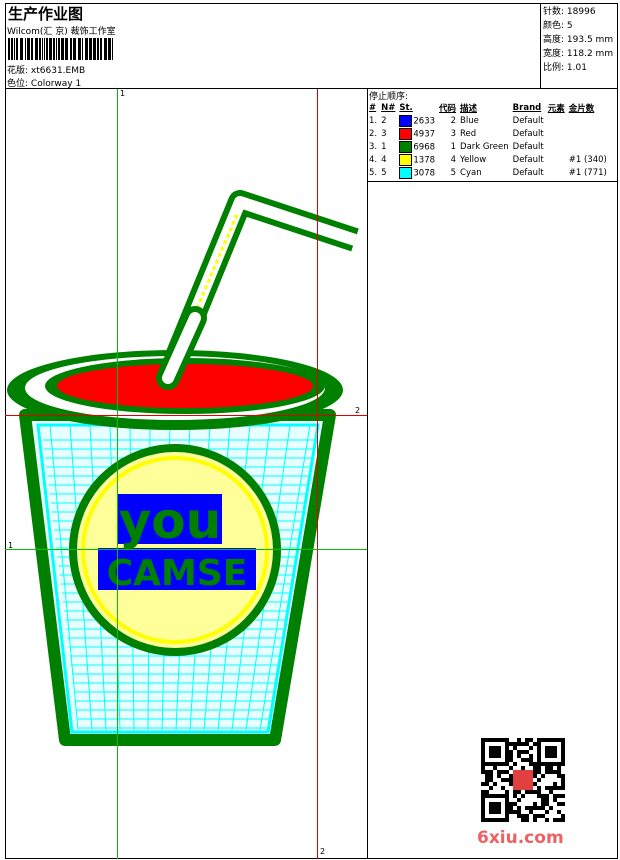 Image resolution: width=620 pixels, height=860 pixels. What do you see at coordinates (60, 49) in the screenshot?
I see `barcode` at bounding box center [60, 49].